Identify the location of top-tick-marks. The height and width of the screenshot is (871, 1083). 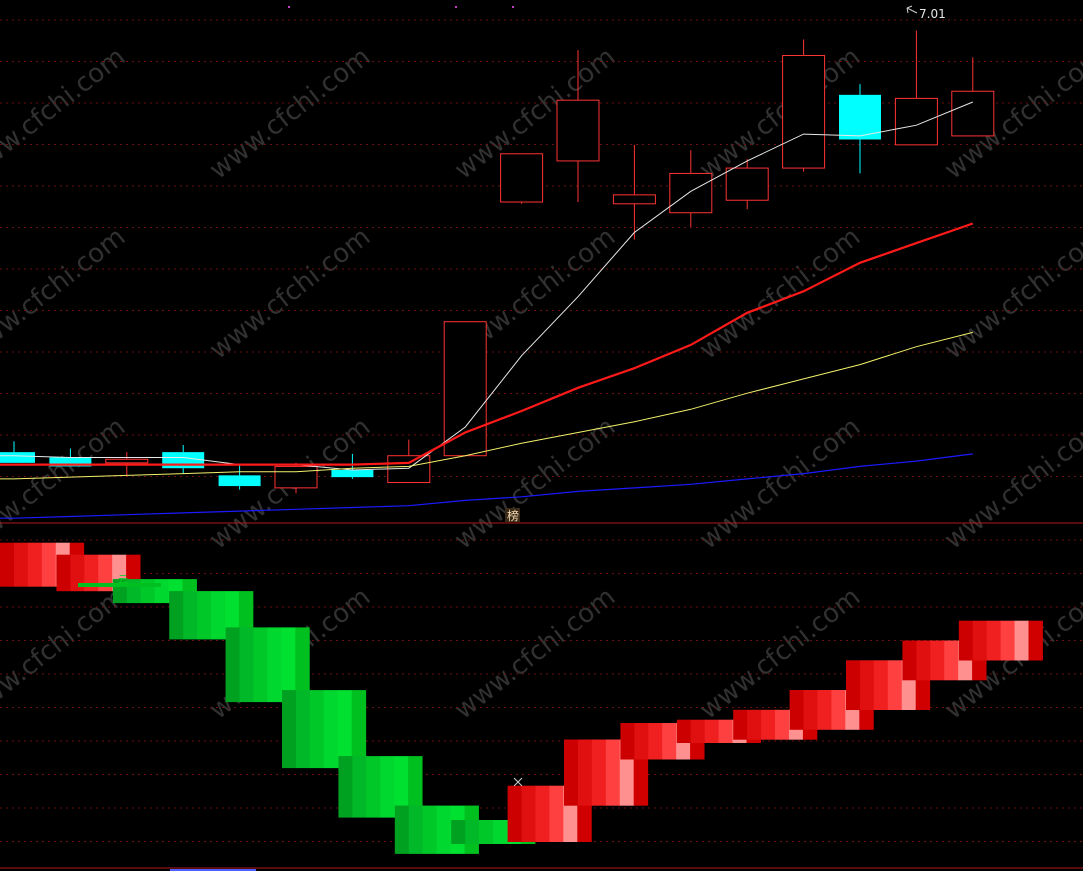
(401, 7).